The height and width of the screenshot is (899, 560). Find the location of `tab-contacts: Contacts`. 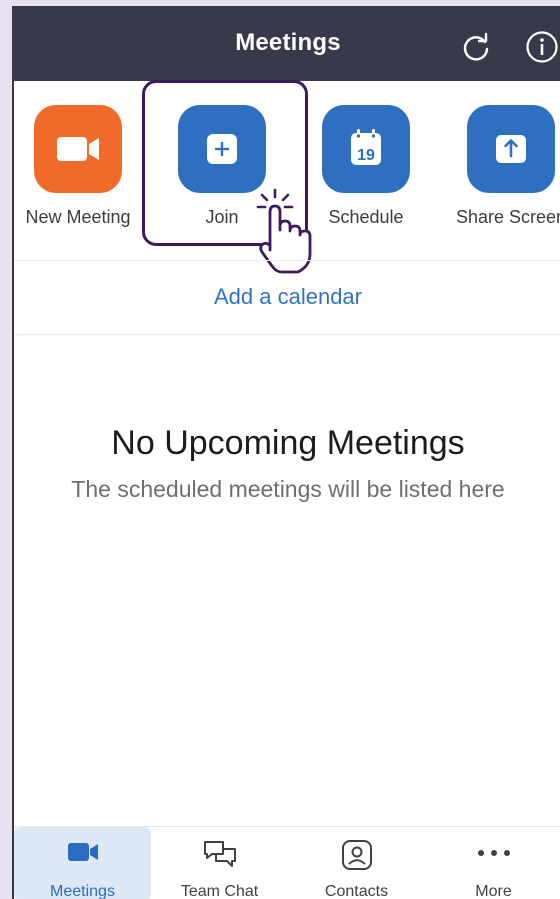

tab-contacts: Contacts is located at coordinates (356, 863).